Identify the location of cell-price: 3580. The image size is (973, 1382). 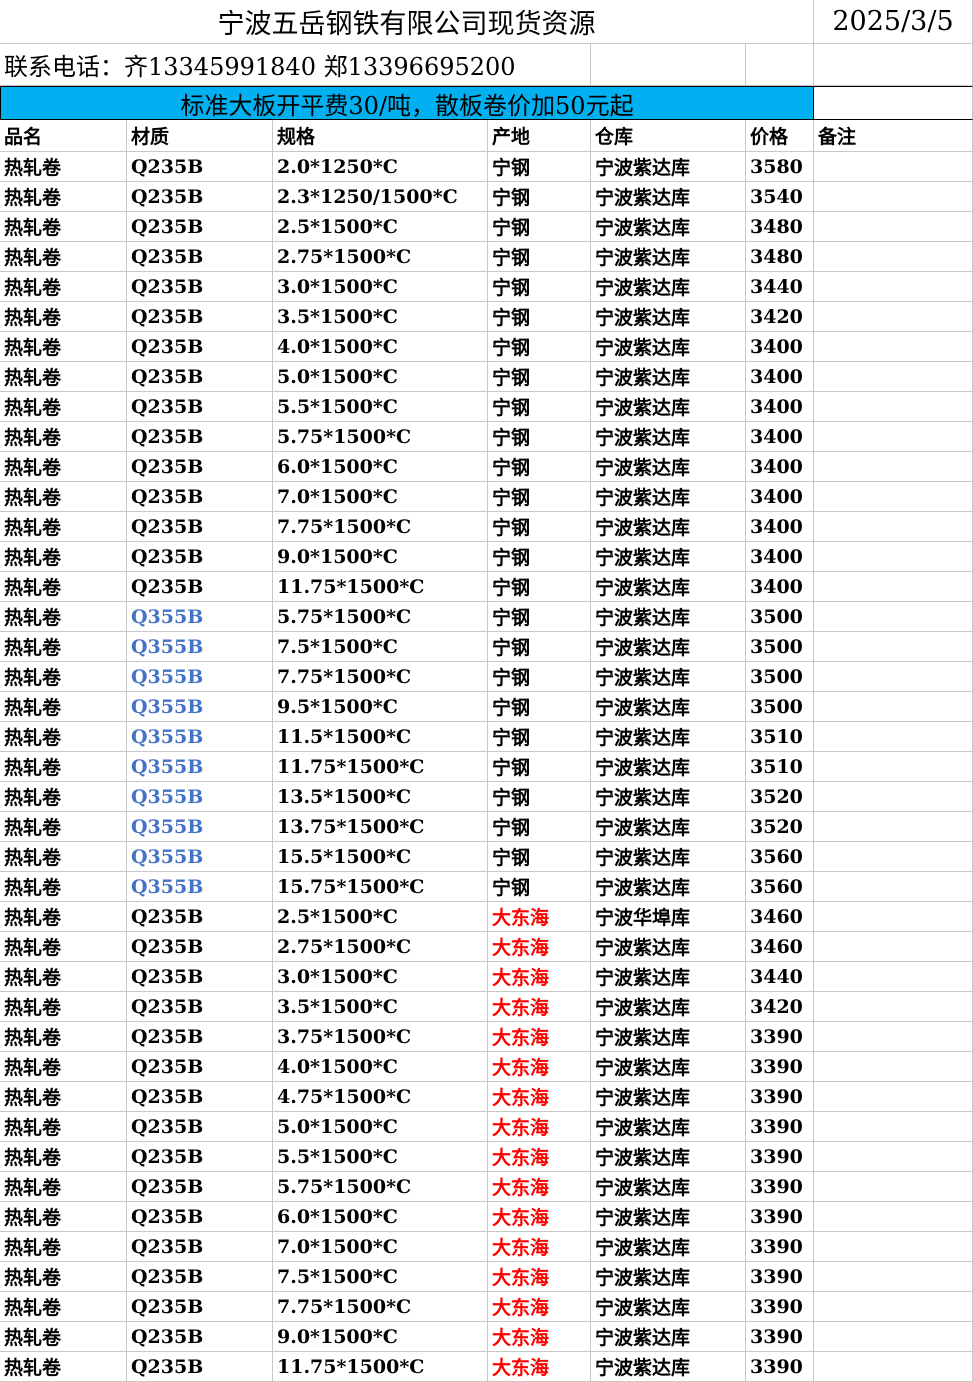
(780, 167).